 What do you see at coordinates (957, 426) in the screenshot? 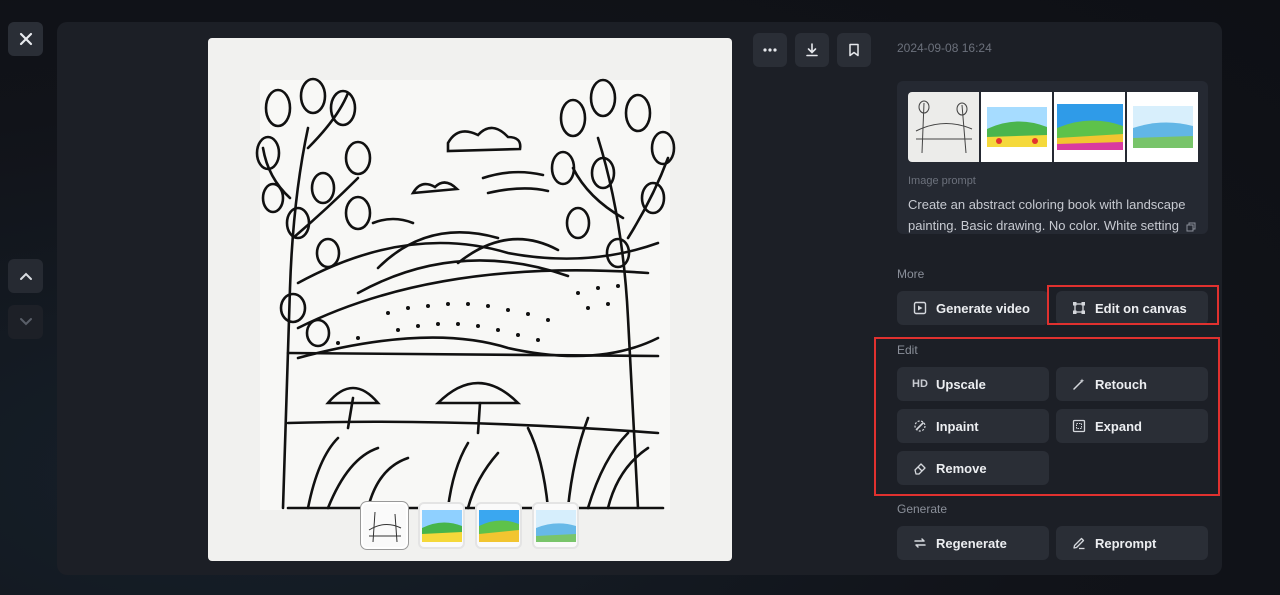
I see `inpaint-label: Inpaint` at bounding box center [957, 426].